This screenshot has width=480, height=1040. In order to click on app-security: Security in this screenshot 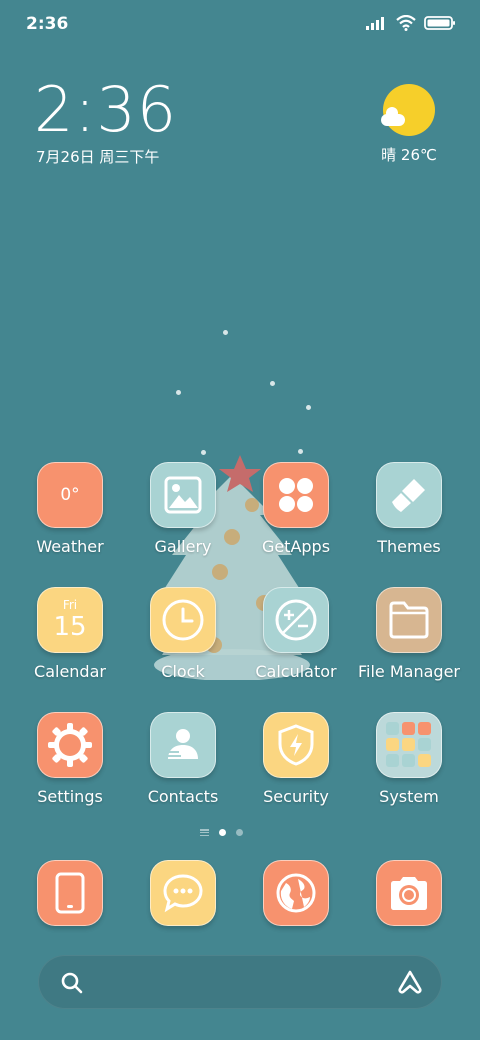, I will do `click(296, 759)`.